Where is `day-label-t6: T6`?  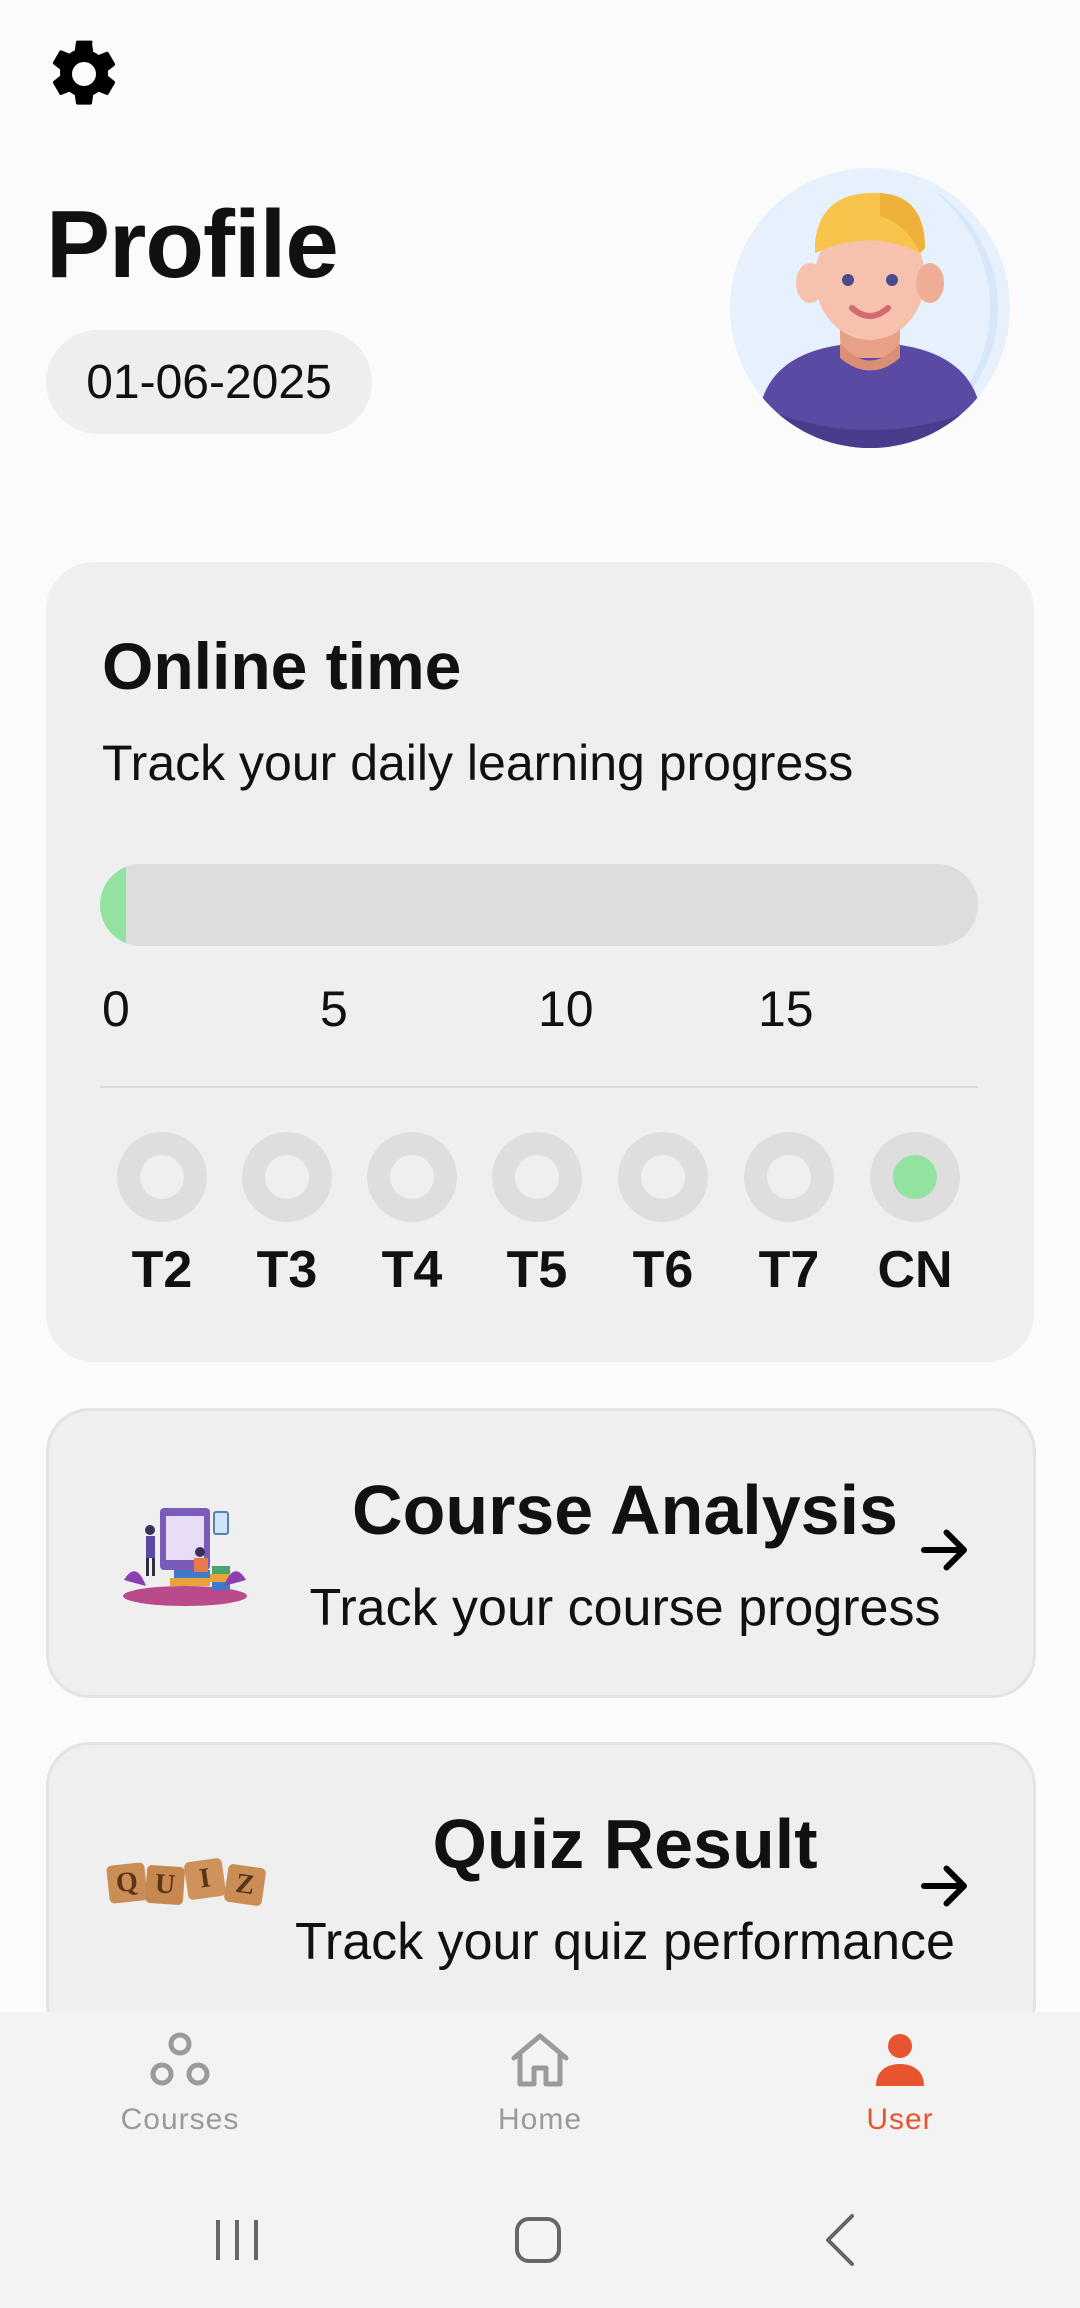
day-label-t6: T6 is located at coordinates (663, 1270).